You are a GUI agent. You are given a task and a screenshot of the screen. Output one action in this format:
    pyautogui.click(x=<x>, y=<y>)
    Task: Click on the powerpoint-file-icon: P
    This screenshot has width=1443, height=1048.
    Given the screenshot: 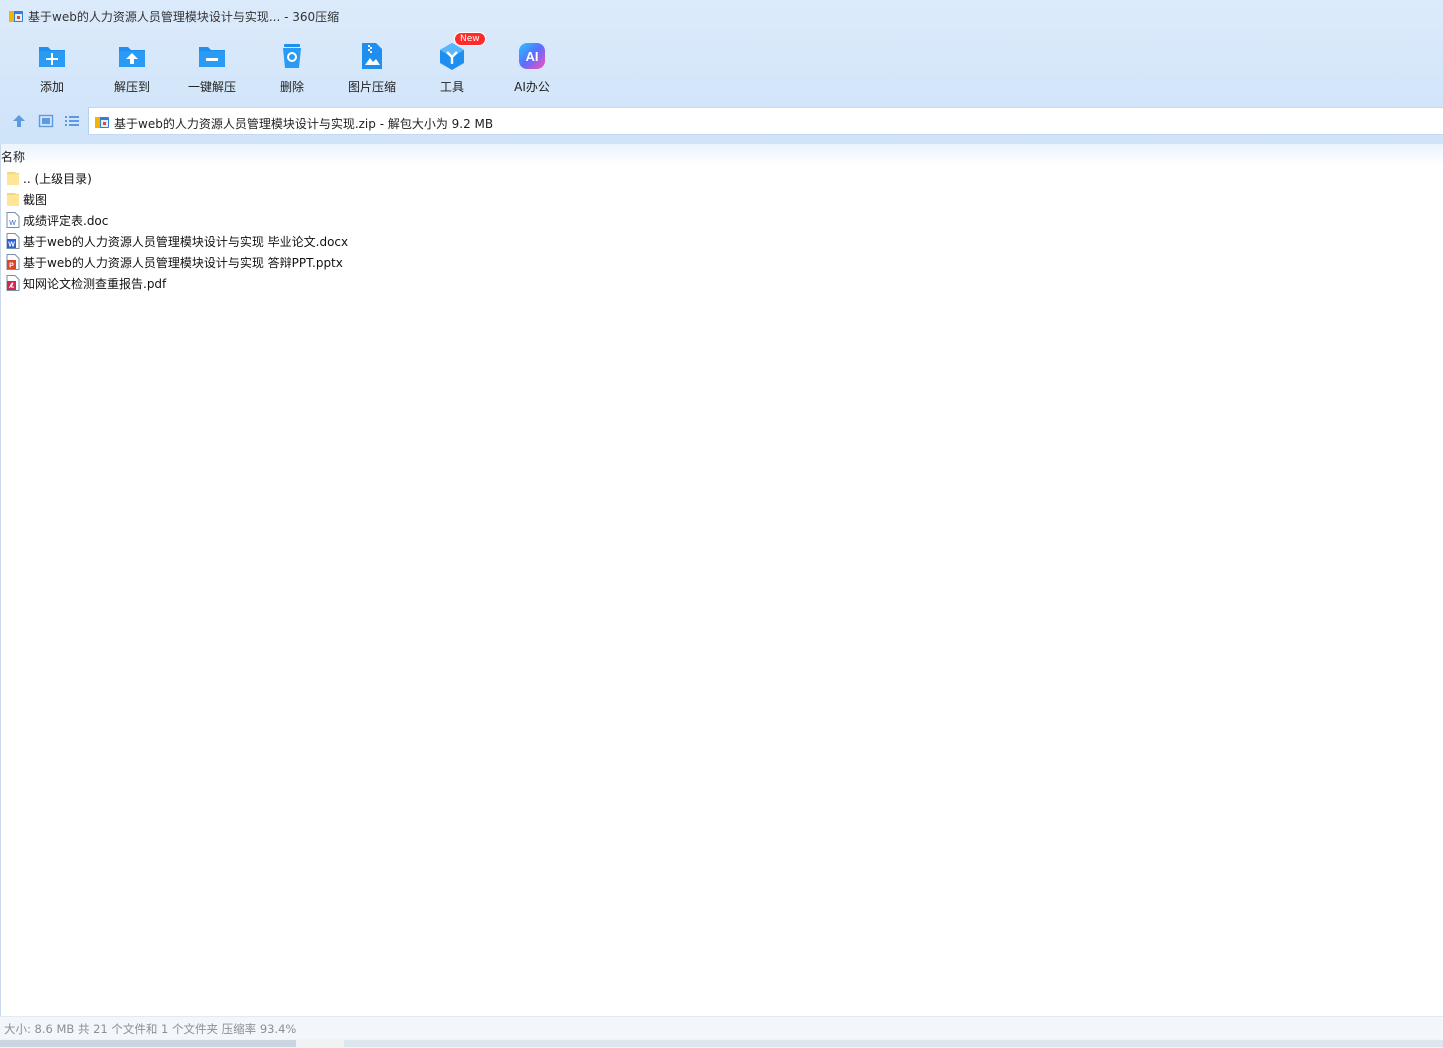 What is the action you would take?
    pyautogui.click(x=13, y=262)
    